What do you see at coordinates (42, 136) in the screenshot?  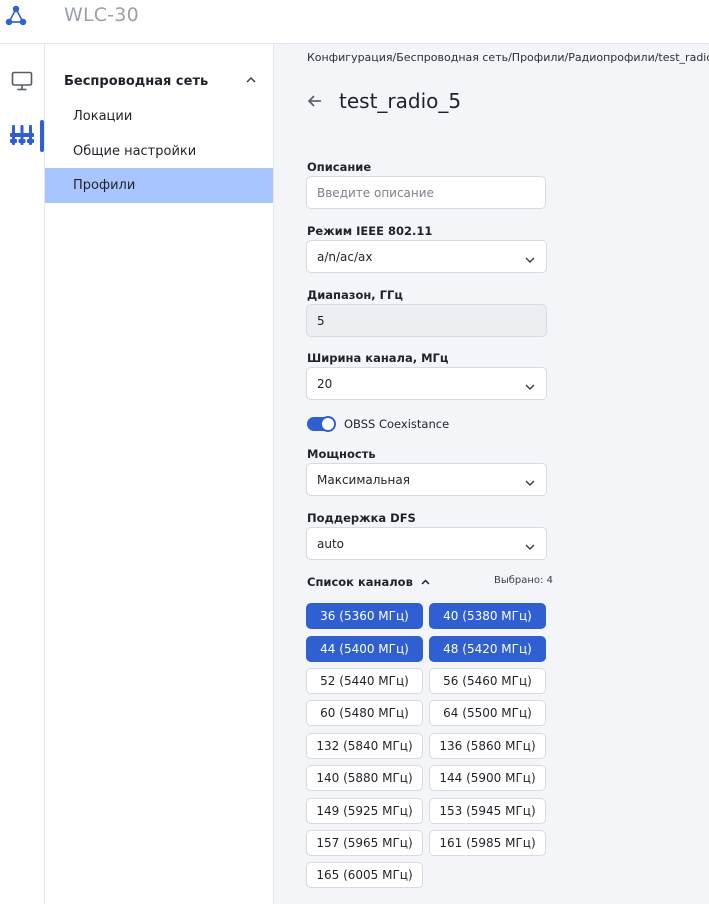 I see `rail-active-indicator` at bounding box center [42, 136].